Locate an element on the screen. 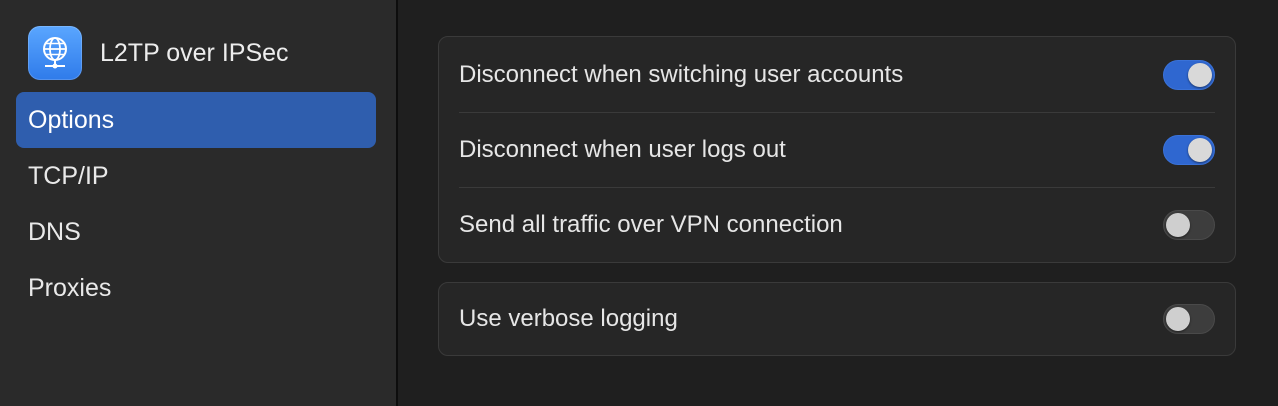 This screenshot has width=1278, height=406. app-title: L2TP over IPSec is located at coordinates (194, 52).